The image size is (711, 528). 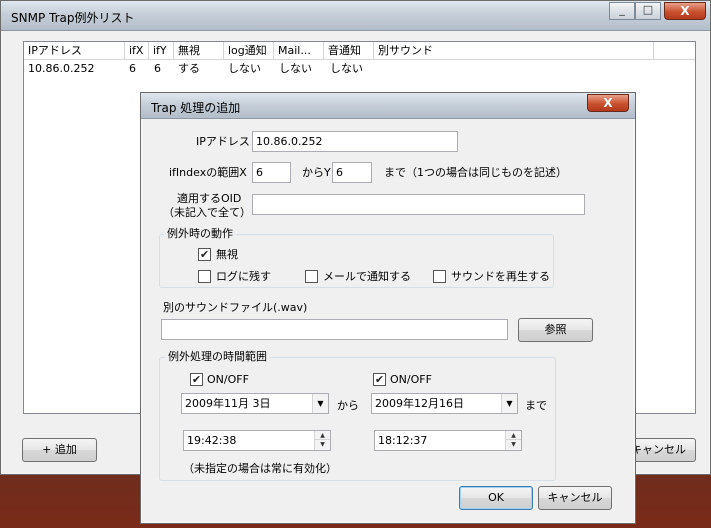 I want to click on start-time-spinner: ▲ ▼, so click(x=322, y=440).